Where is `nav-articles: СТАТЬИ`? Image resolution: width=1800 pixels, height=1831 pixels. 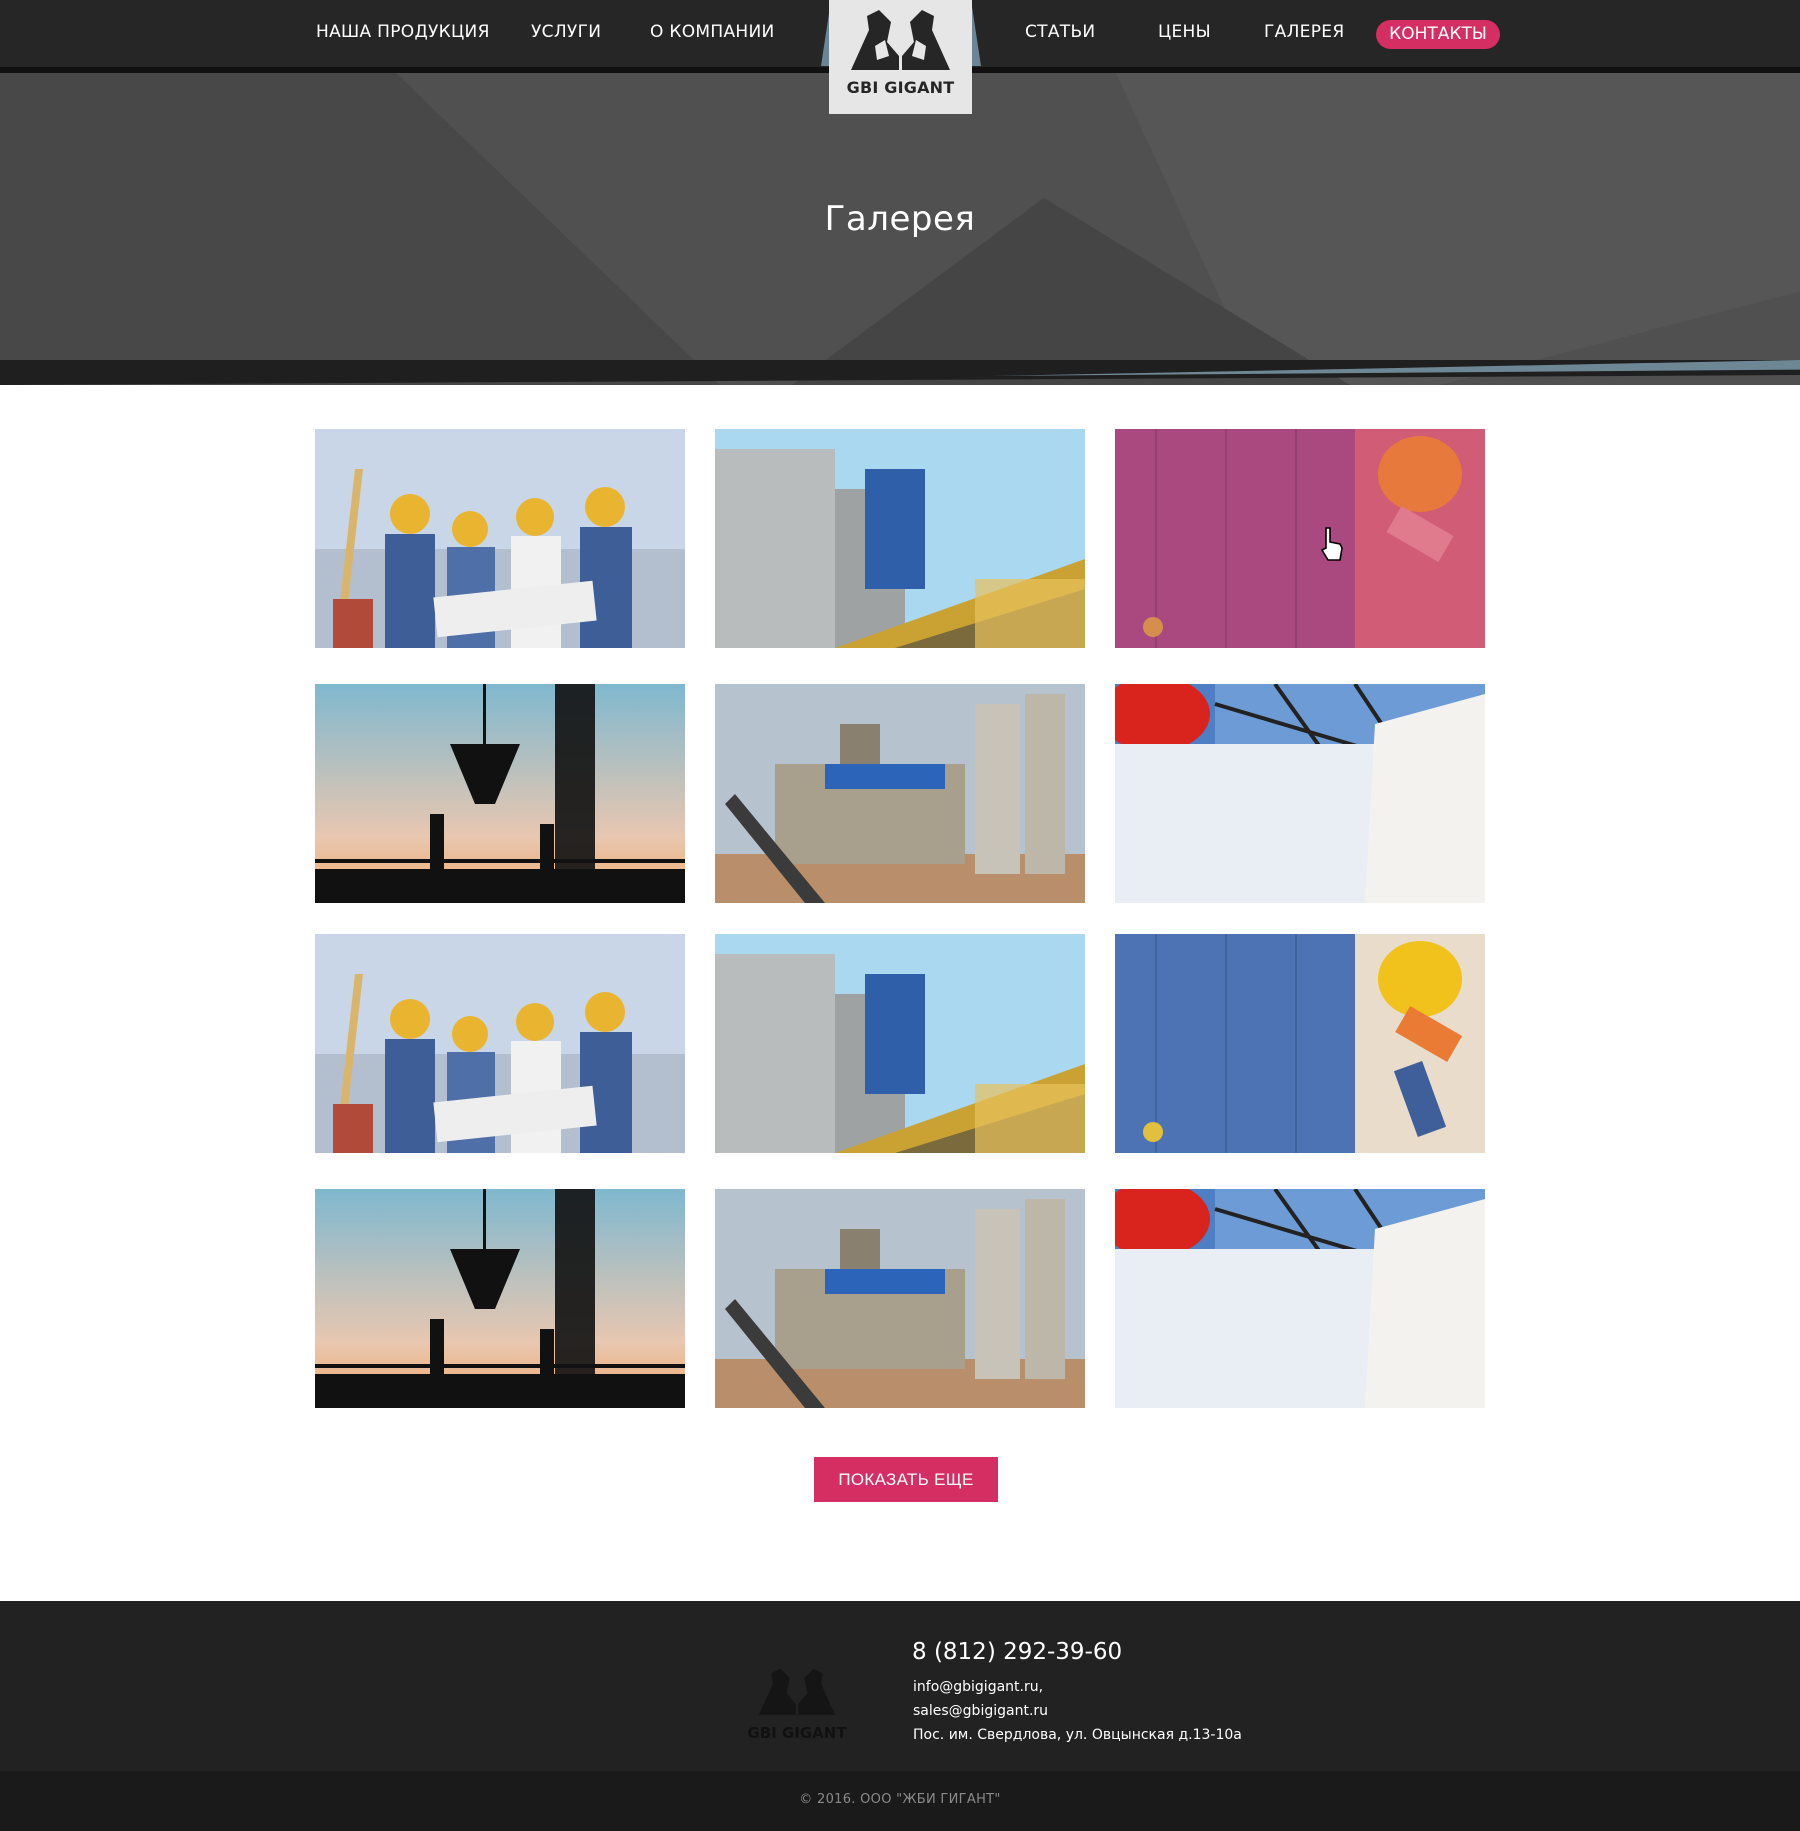 nav-articles: СТАТЬИ is located at coordinates (1060, 32).